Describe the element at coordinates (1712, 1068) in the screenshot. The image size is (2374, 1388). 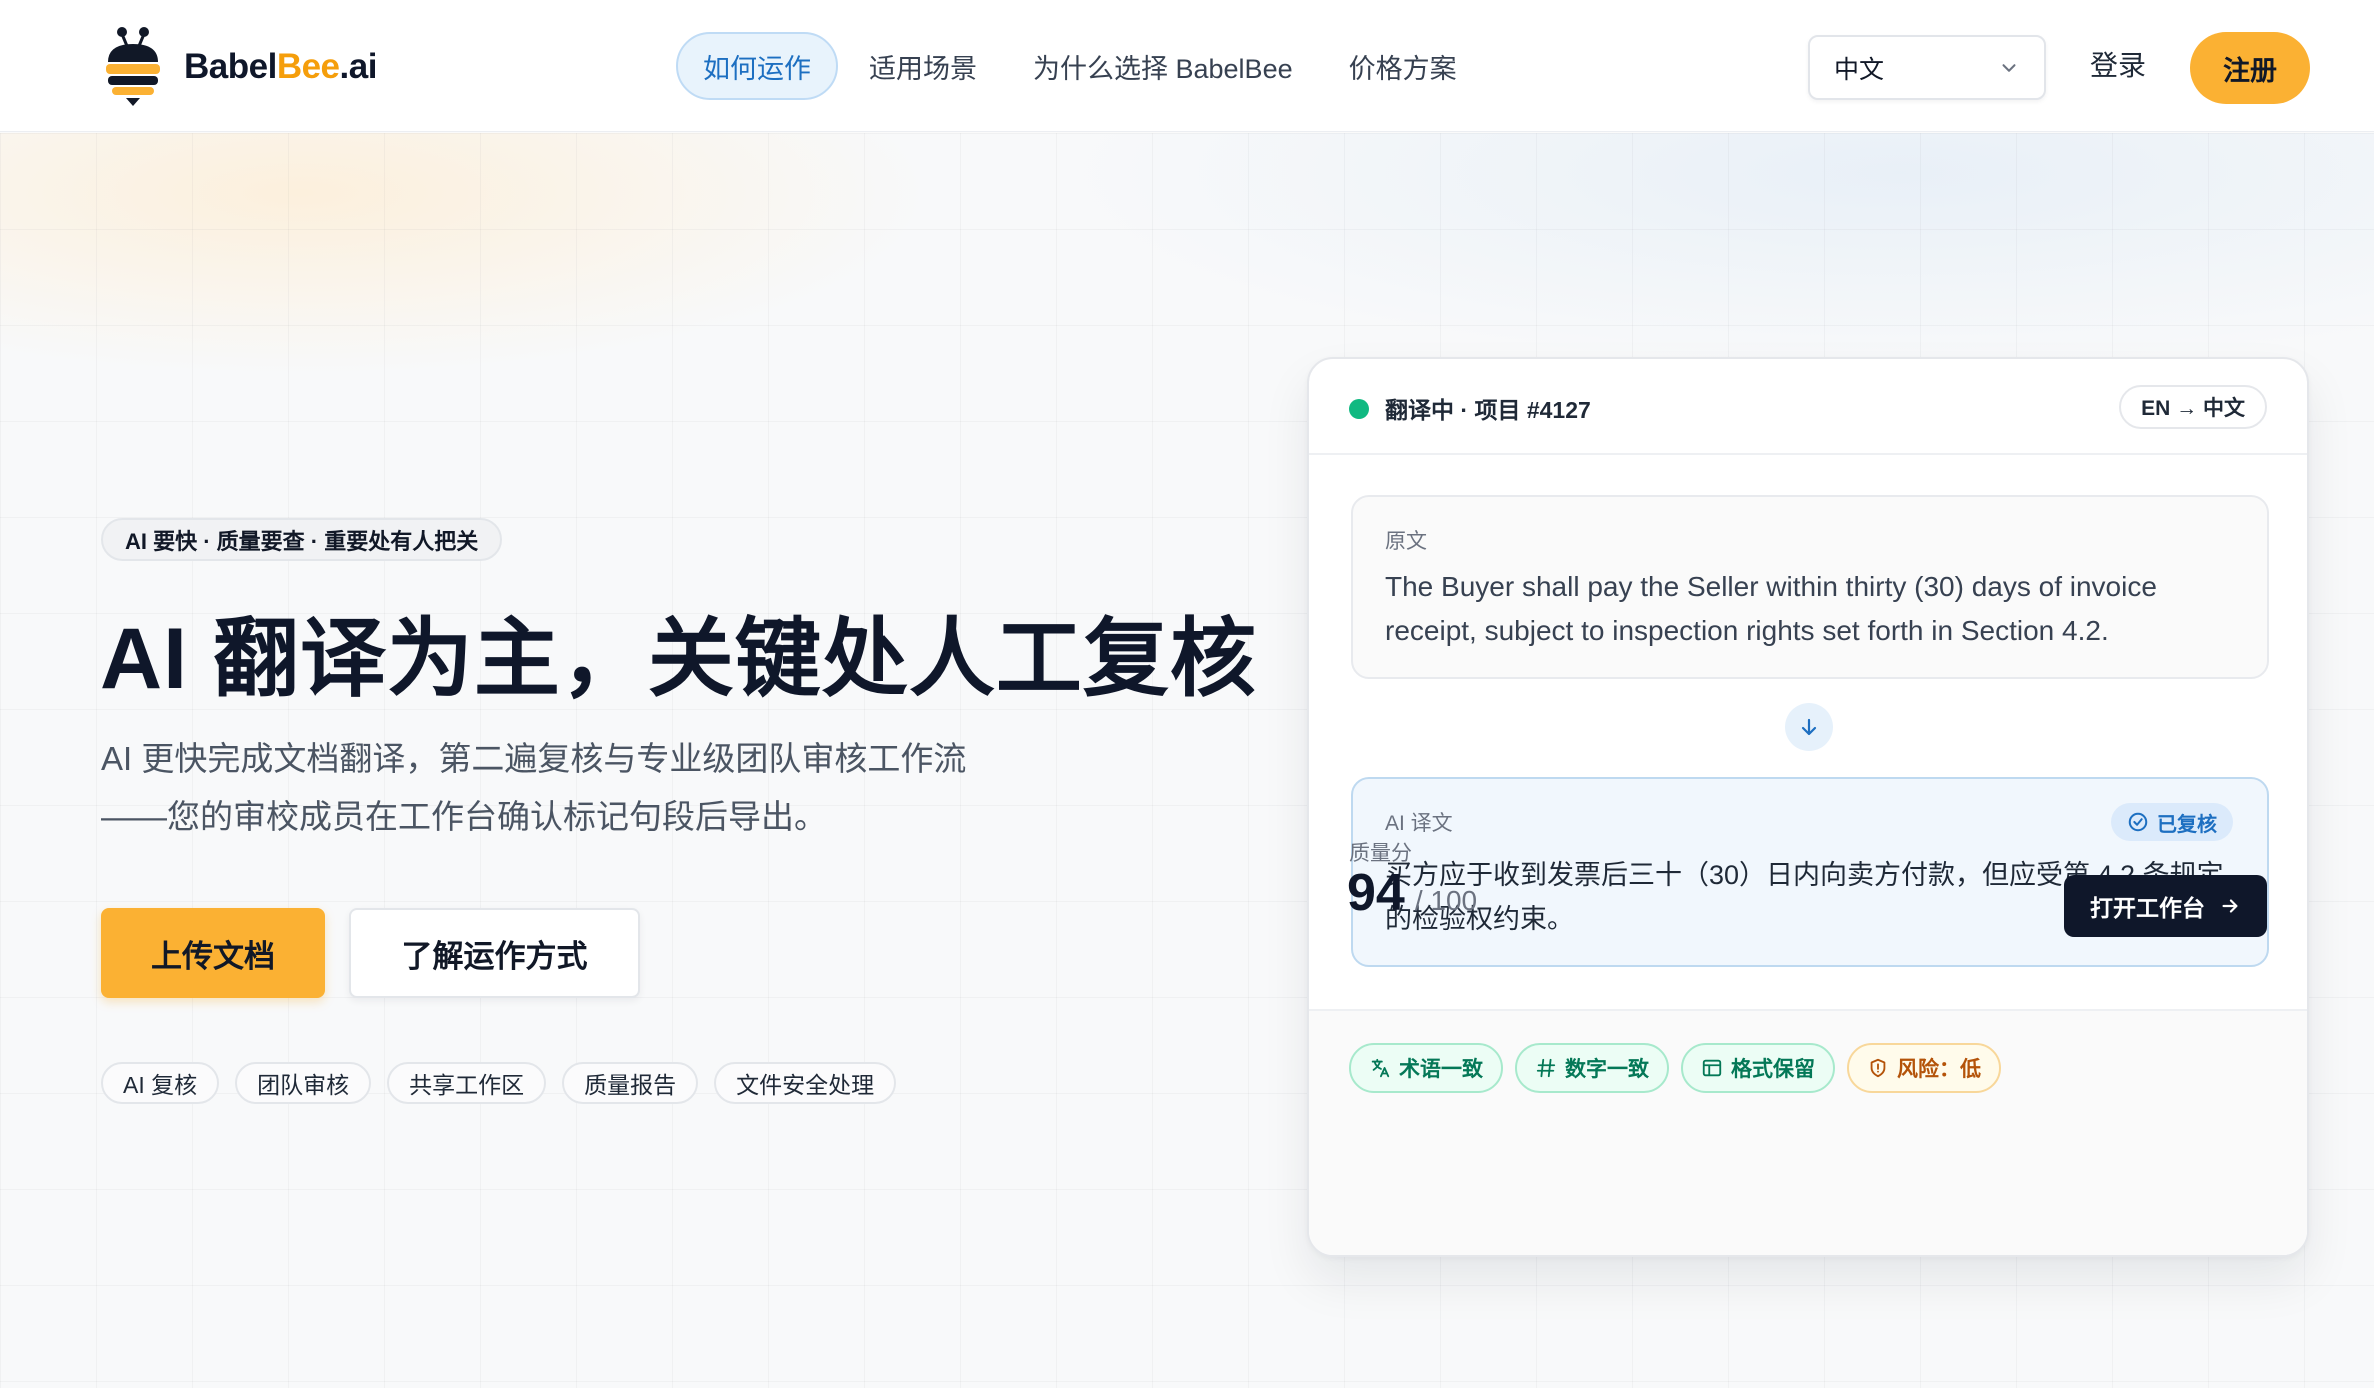
I see `layout-icon` at that location.